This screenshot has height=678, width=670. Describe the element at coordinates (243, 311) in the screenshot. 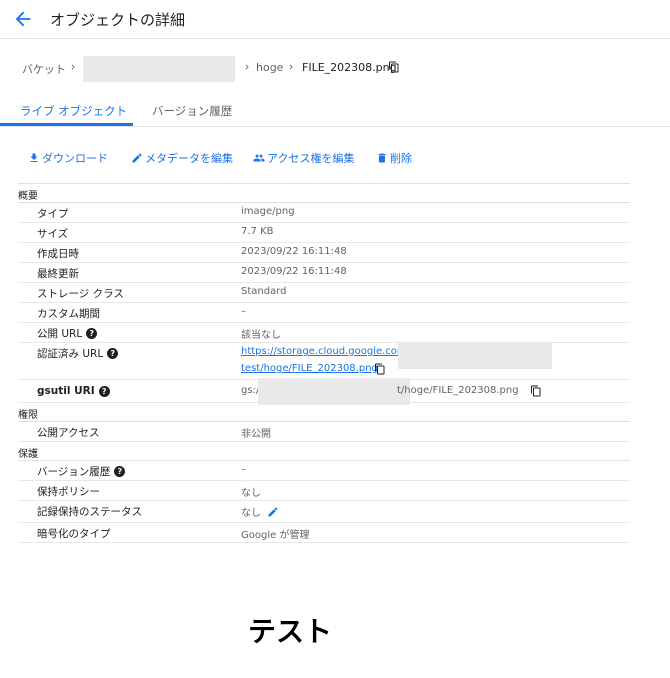

I see `custom-time-value: –` at that location.